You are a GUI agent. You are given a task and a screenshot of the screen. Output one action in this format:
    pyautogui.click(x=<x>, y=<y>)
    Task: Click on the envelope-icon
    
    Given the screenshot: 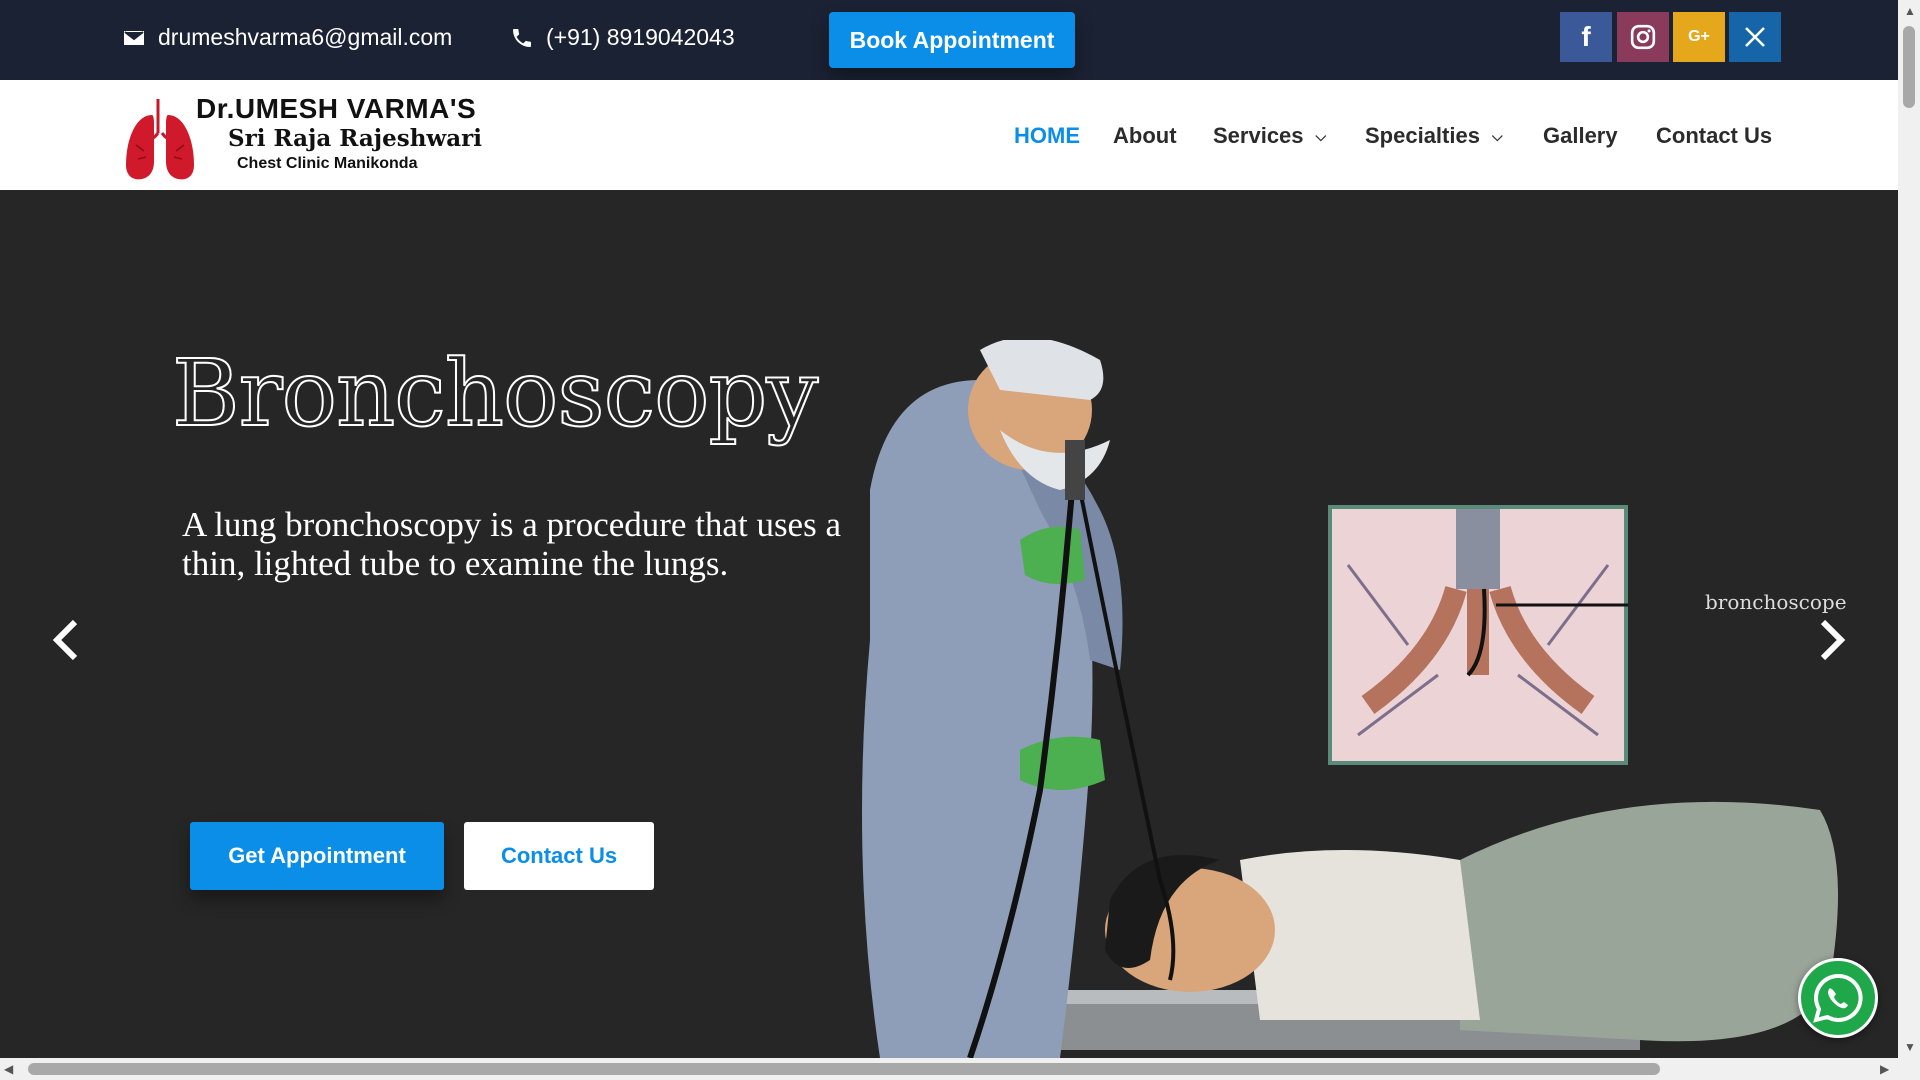 What is the action you would take?
    pyautogui.click(x=134, y=37)
    